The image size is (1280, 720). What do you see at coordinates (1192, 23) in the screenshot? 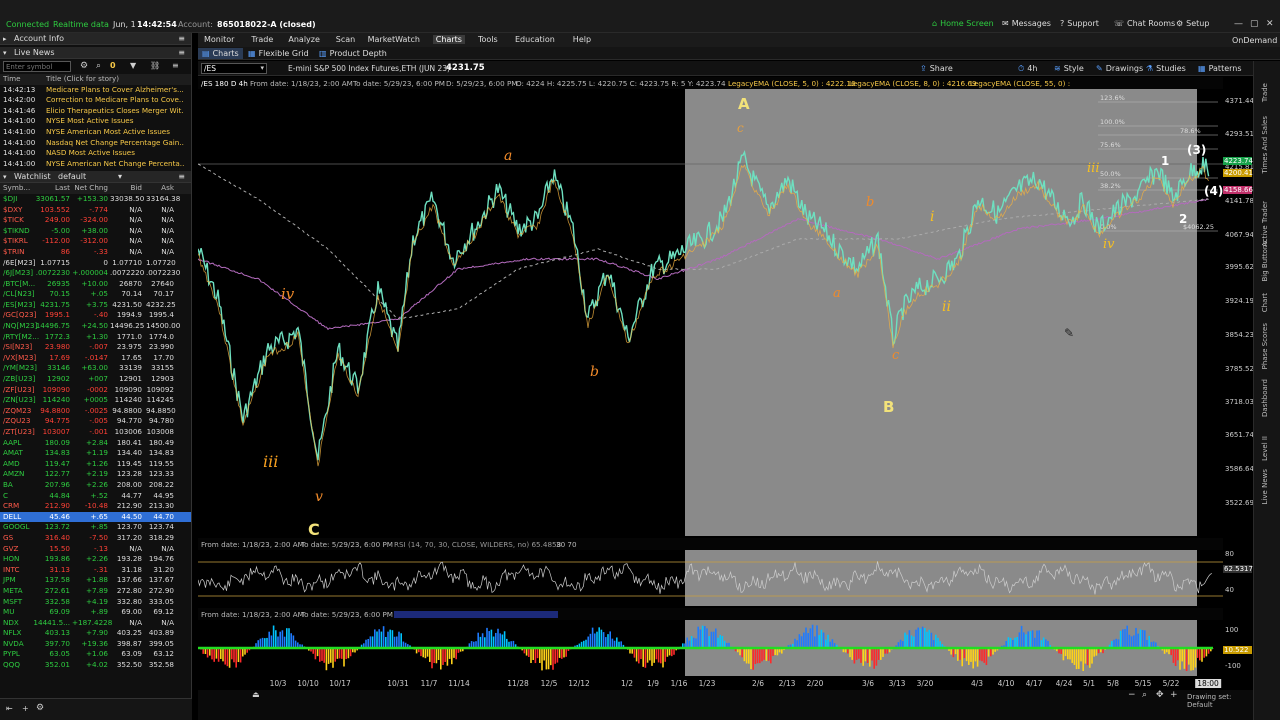
I see `top-link-setup: ⚙ Setup` at bounding box center [1192, 23].